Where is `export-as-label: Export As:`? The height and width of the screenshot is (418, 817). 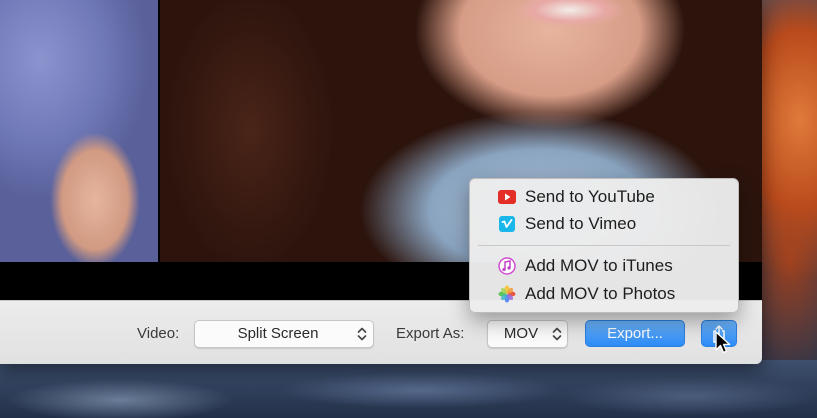 export-as-label: Export As: is located at coordinates (430, 333).